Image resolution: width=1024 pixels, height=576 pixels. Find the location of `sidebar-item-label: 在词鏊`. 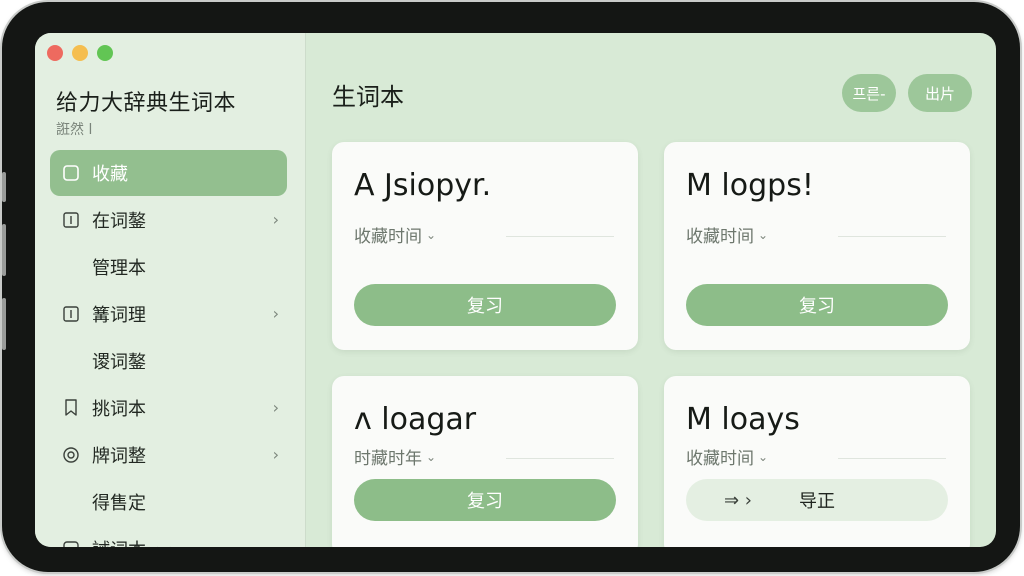

sidebar-item-label: 在词鏊 is located at coordinates (119, 221).